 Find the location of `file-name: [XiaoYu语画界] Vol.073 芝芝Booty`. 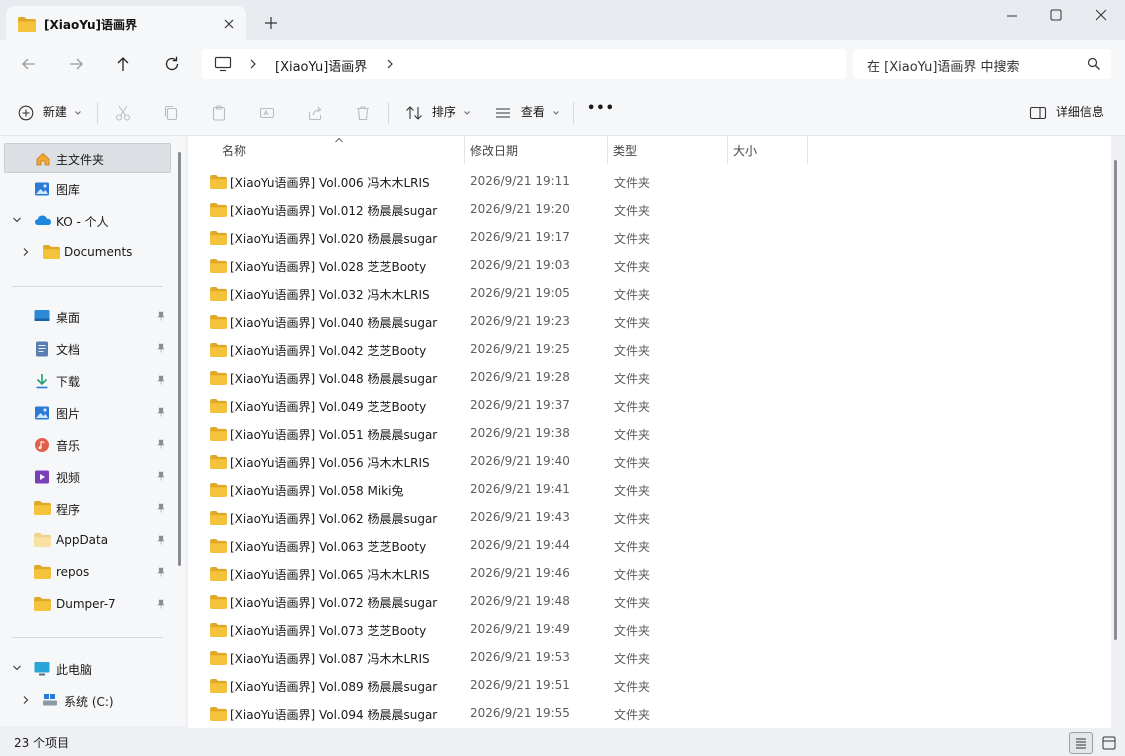

file-name: [XiaoYu语画界] Vol.073 芝芝Booty is located at coordinates (328, 630).